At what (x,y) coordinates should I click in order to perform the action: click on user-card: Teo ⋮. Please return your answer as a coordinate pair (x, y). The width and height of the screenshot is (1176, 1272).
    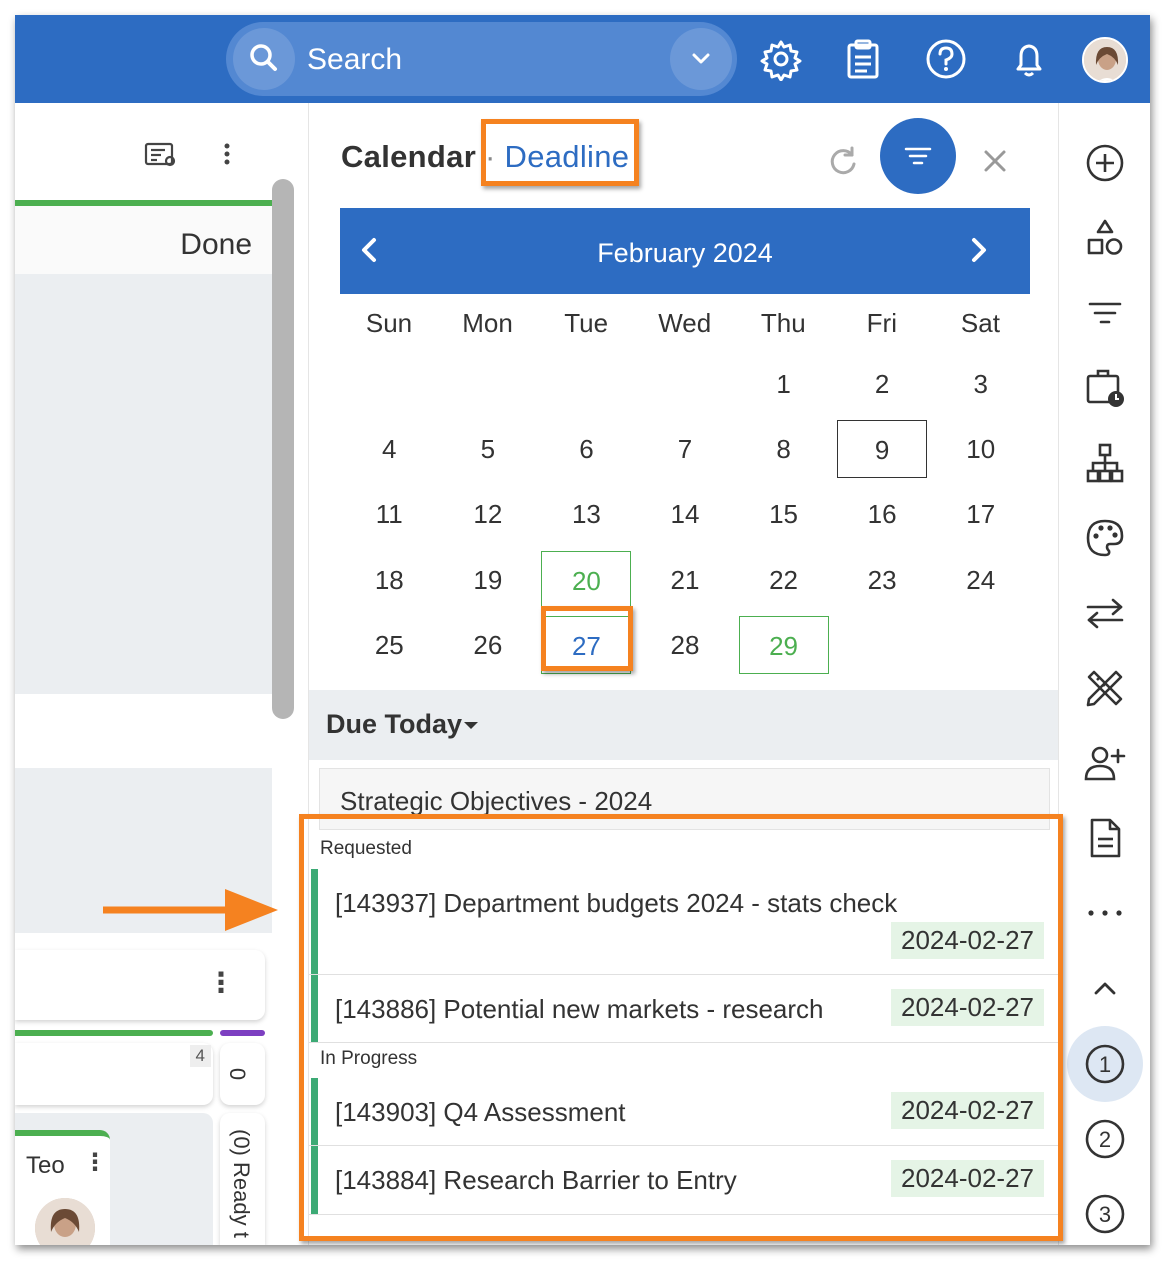
    Looking at the image, I should click on (62, 1187).